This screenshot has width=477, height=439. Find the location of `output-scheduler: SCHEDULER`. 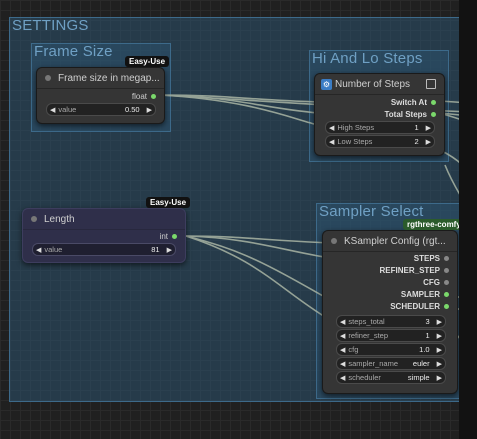

output-scheduler: SCHEDULER is located at coordinates (419, 306).